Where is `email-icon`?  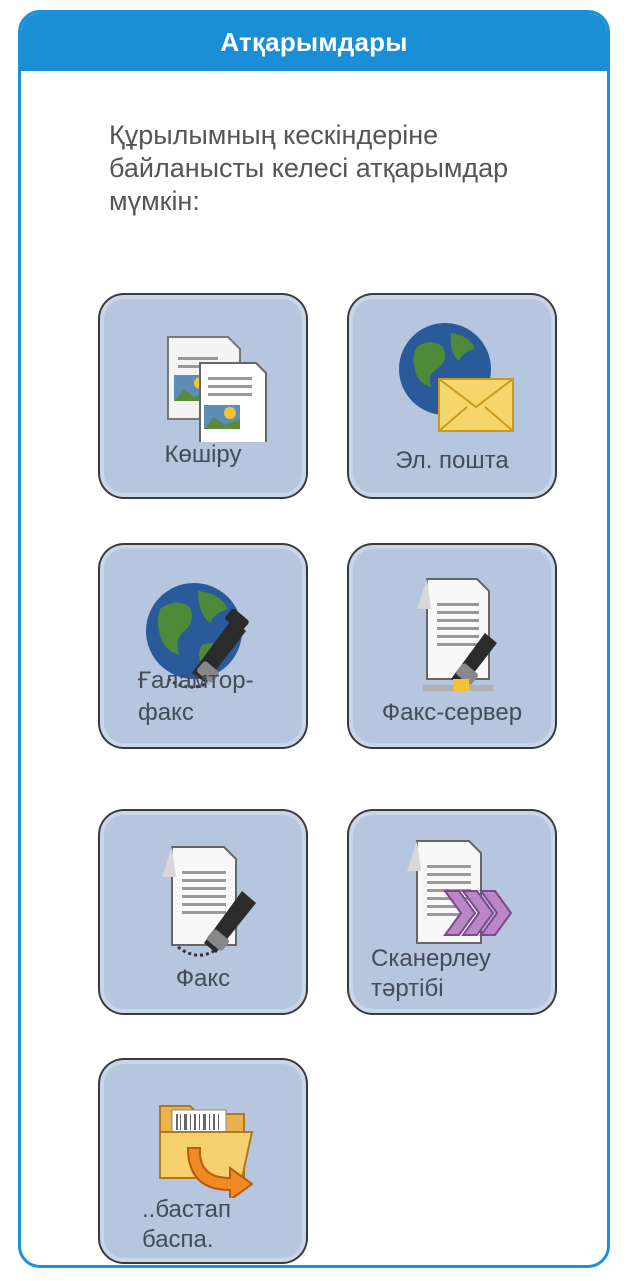 email-icon is located at coordinates (452, 382).